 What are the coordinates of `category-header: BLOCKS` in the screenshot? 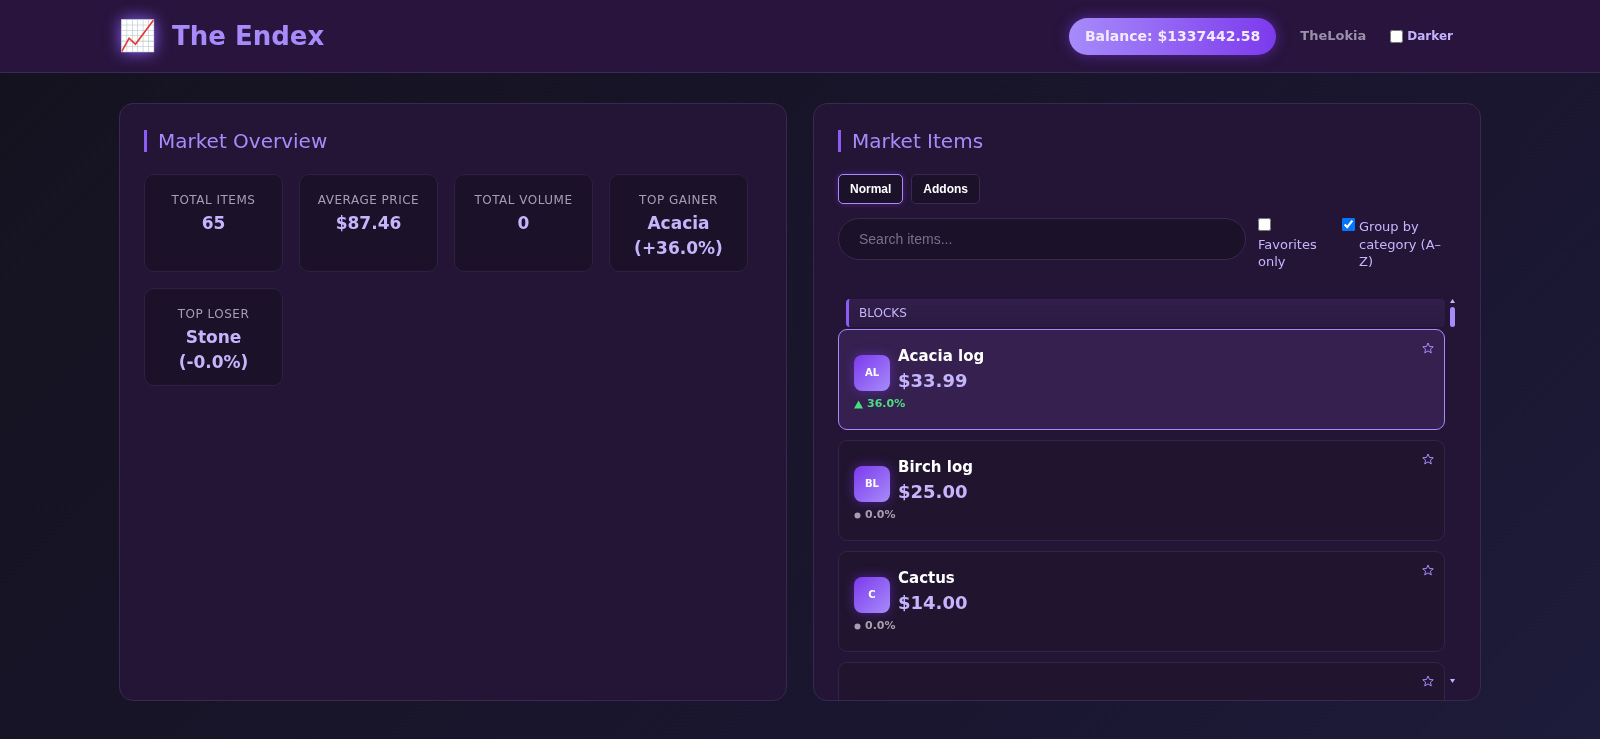 It's located at (1145, 312).